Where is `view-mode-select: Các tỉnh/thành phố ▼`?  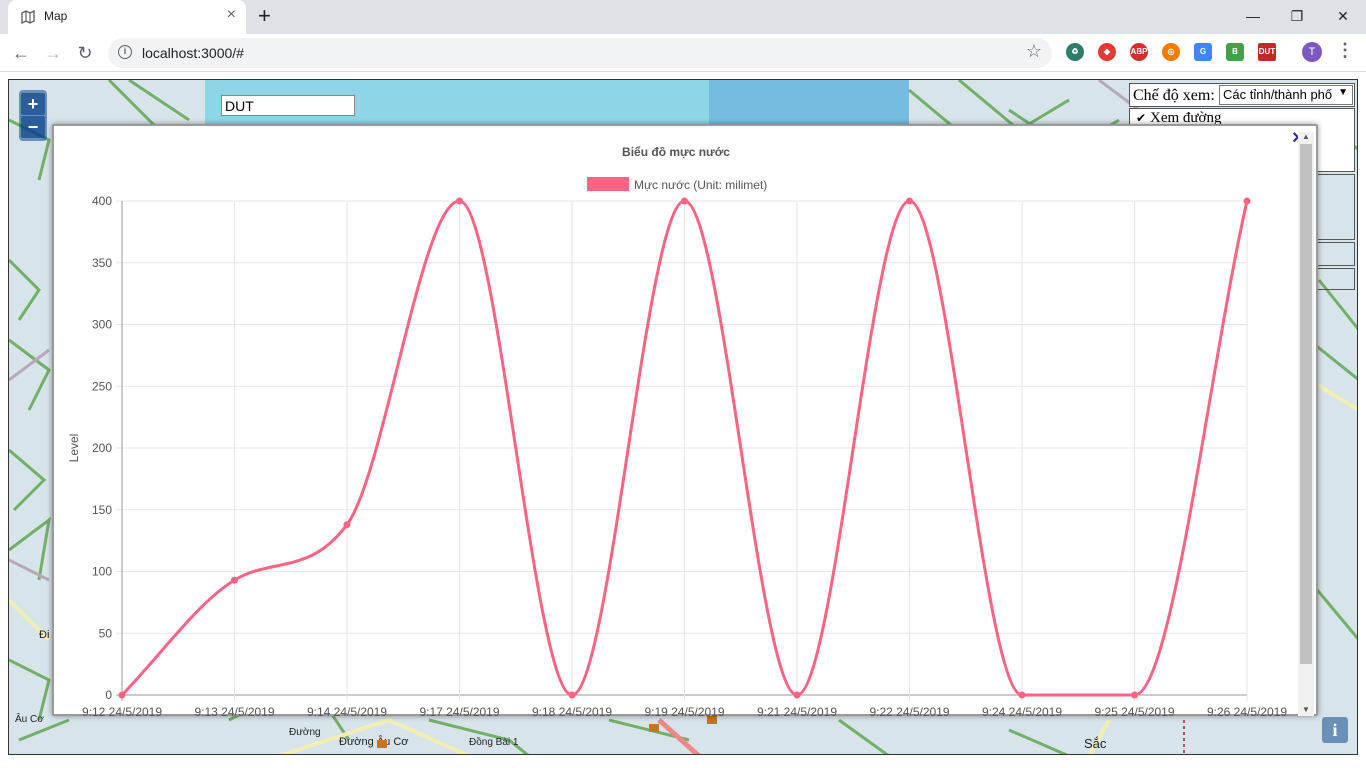
view-mode-select: Các tỉnh/thành phố ▼ is located at coordinates (1286, 95).